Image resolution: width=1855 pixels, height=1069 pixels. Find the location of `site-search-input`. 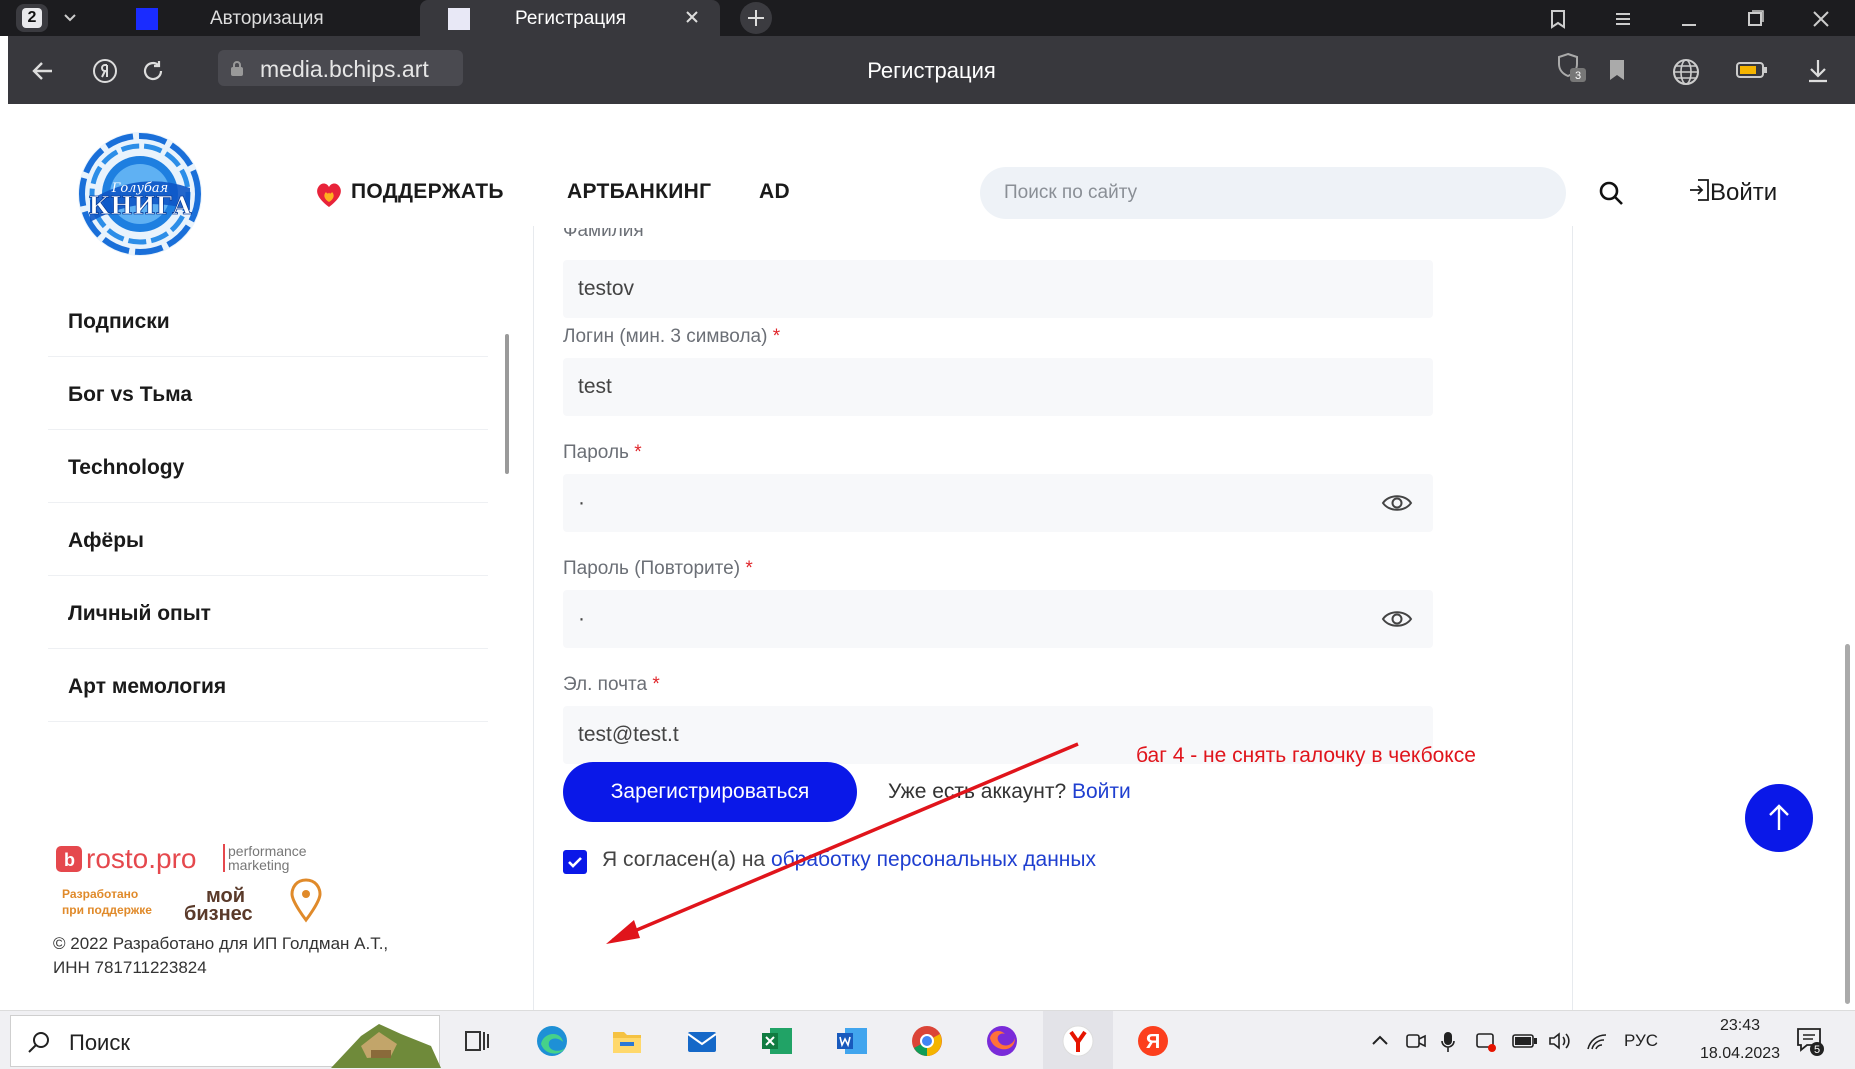

site-search-input is located at coordinates (1273, 193).